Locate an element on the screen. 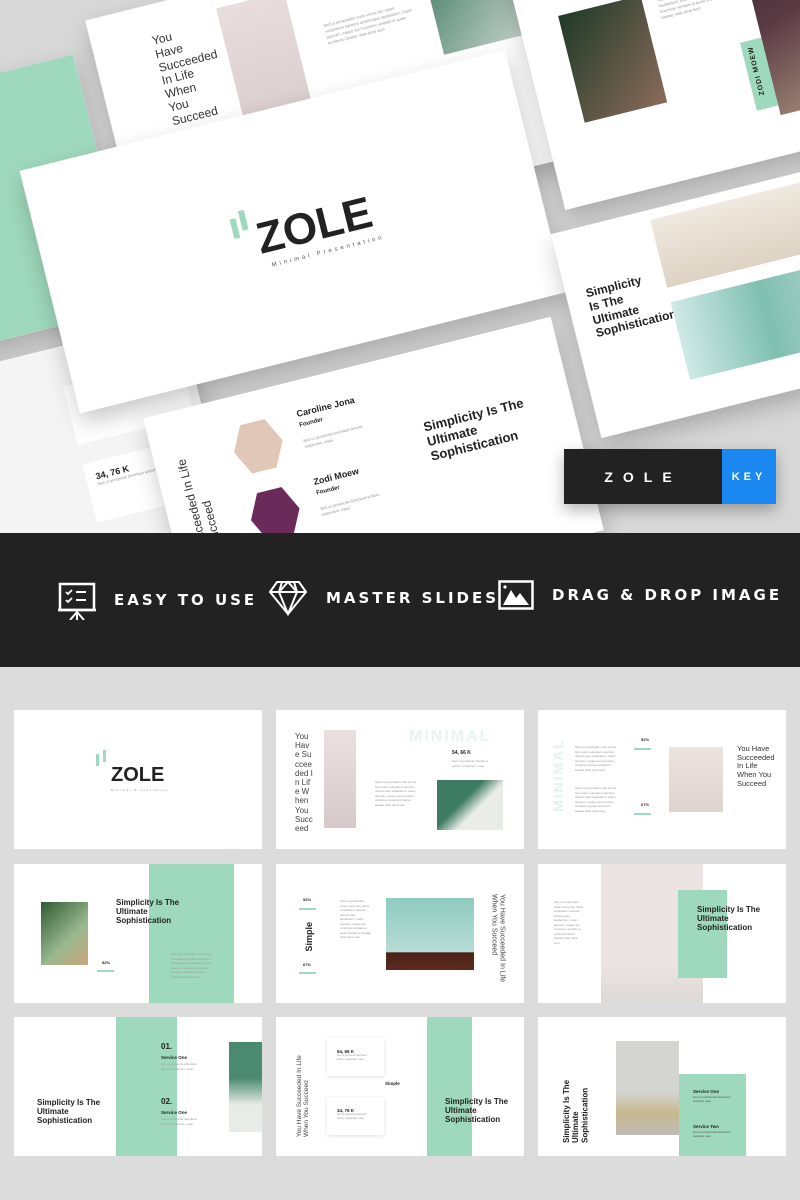 The height and width of the screenshot is (1200, 800). thumbnail-1: ZOLE Minimal Presentation is located at coordinates (138, 779).